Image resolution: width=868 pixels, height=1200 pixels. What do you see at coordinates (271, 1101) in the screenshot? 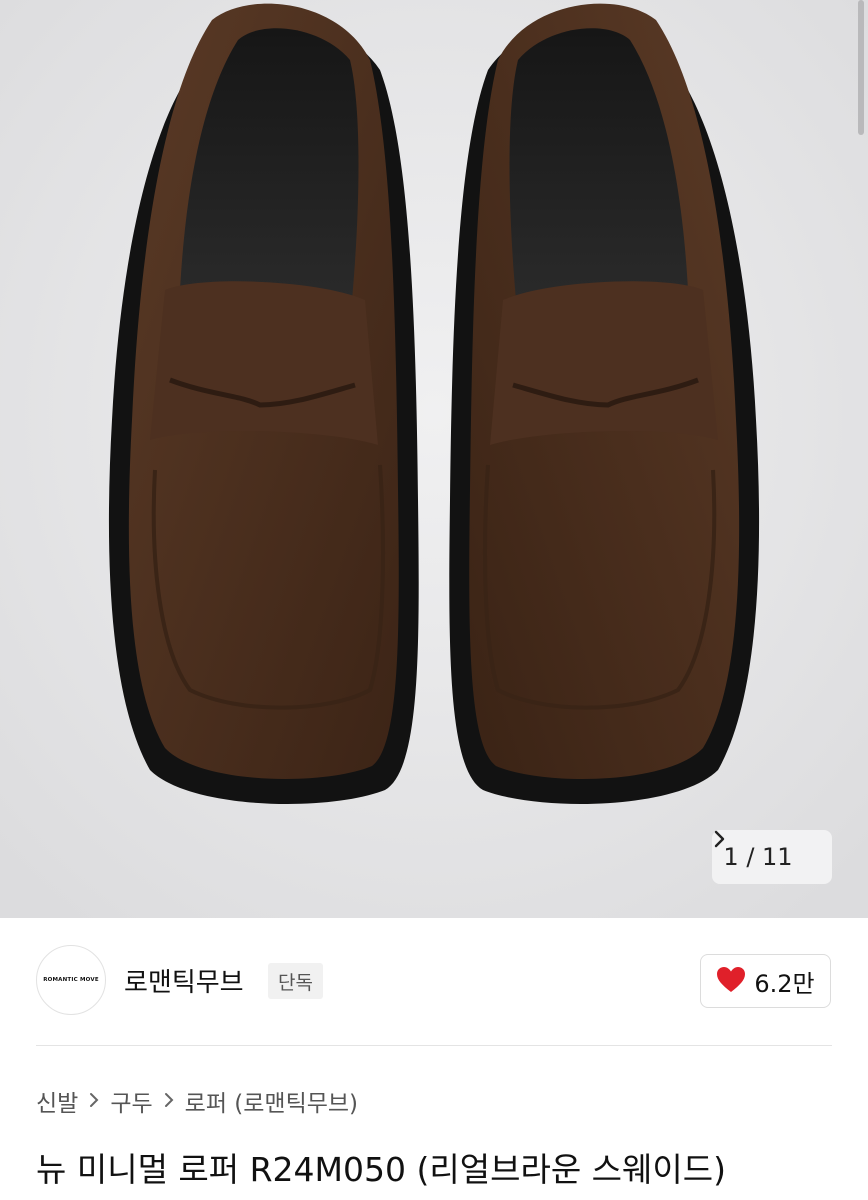
I see `breadcrumb-item-loafer: 로퍼 (로맨틱무브)` at bounding box center [271, 1101].